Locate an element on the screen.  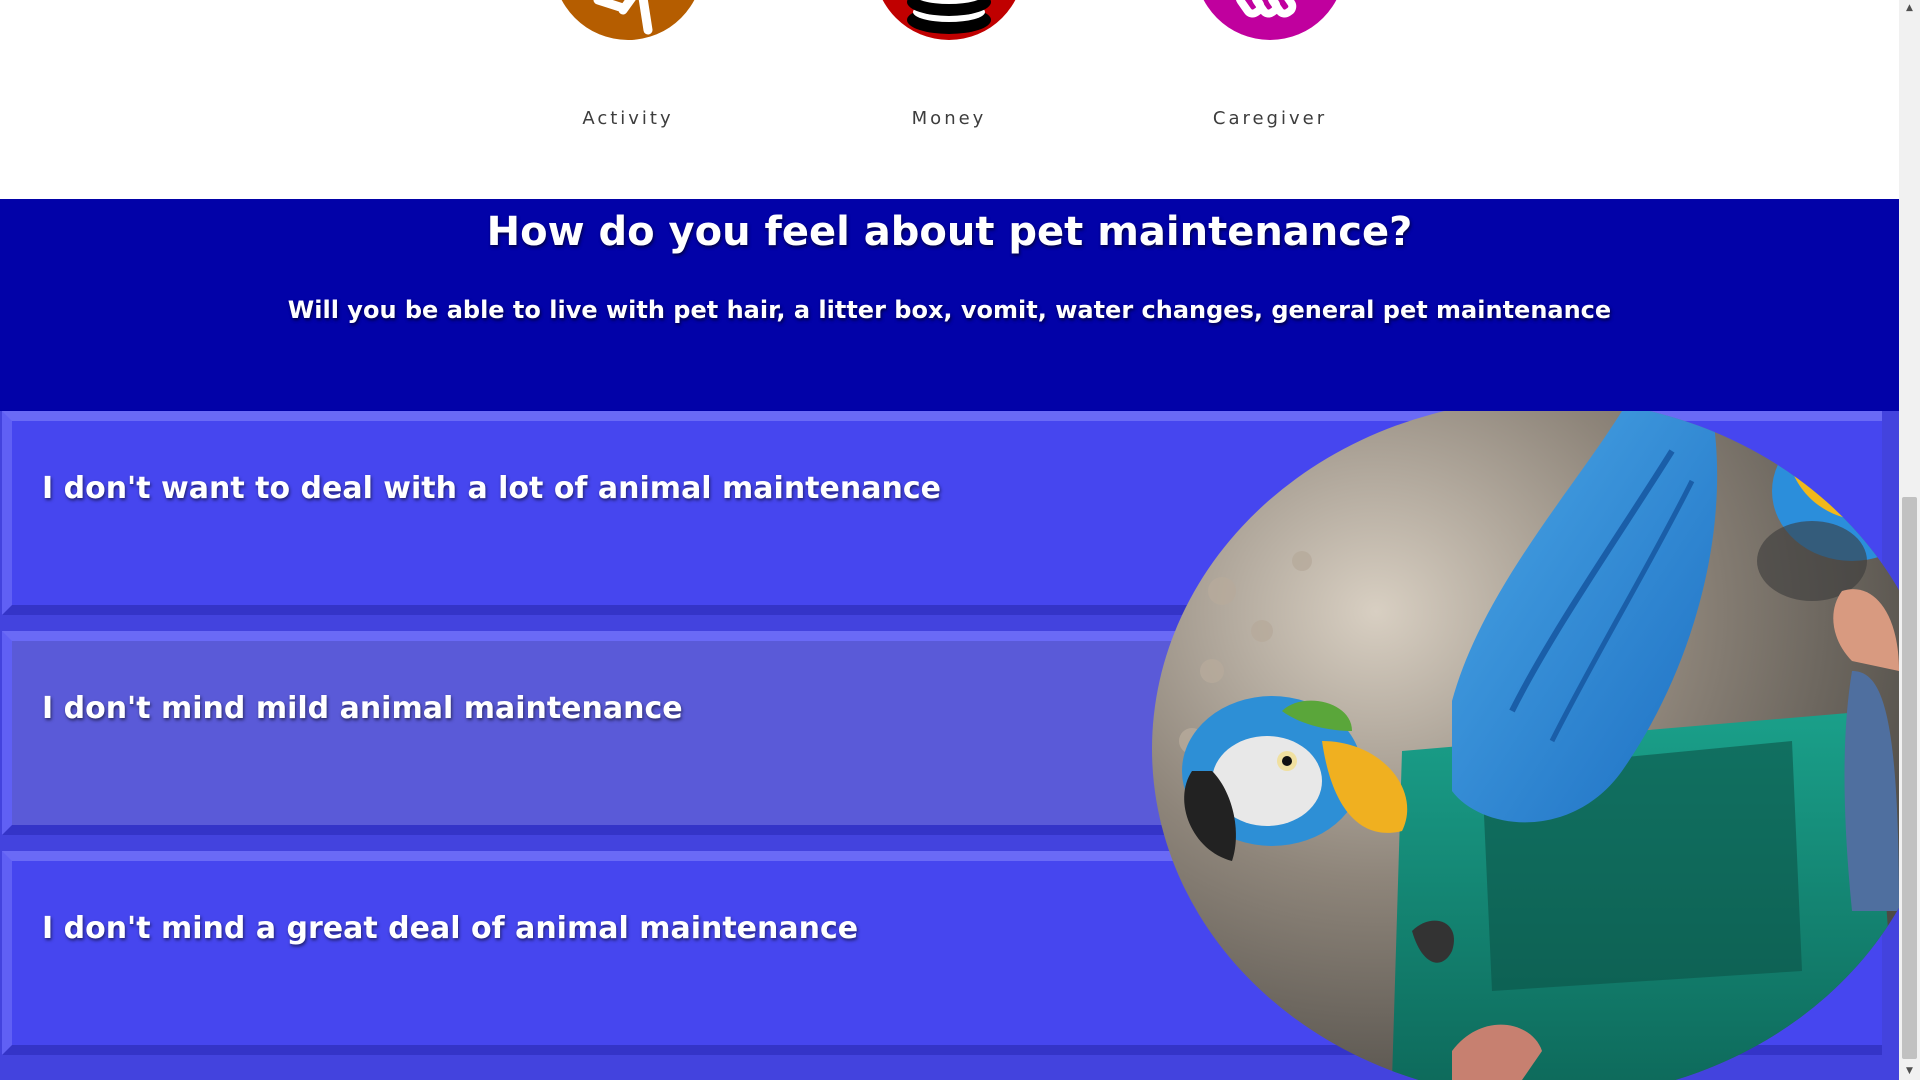
handshake-icon is located at coordinates (1270, 20).